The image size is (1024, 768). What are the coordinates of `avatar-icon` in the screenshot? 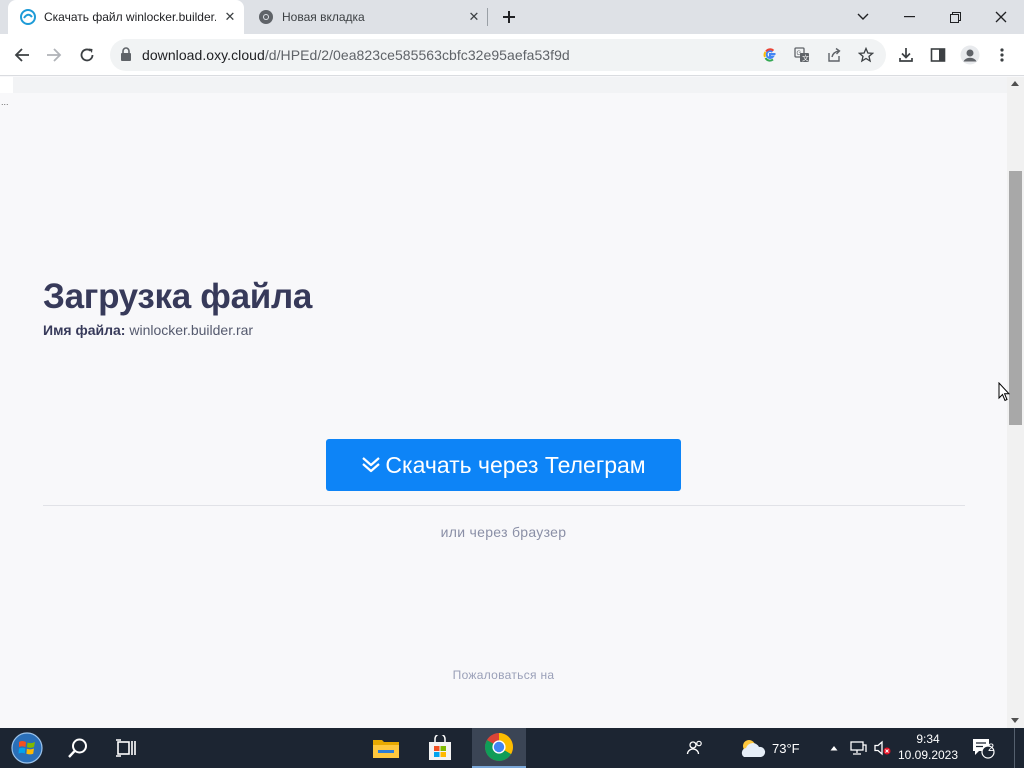 It's located at (970, 55).